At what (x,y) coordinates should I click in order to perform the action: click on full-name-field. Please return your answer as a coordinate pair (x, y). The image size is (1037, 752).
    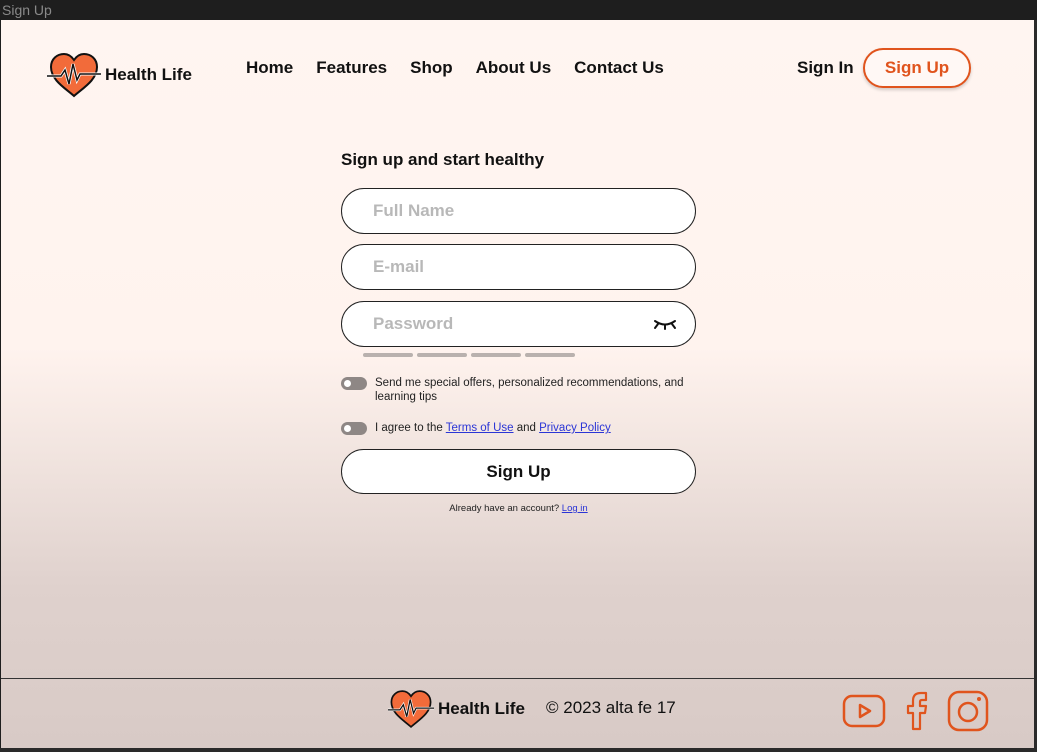
    Looking at the image, I should click on (518, 211).